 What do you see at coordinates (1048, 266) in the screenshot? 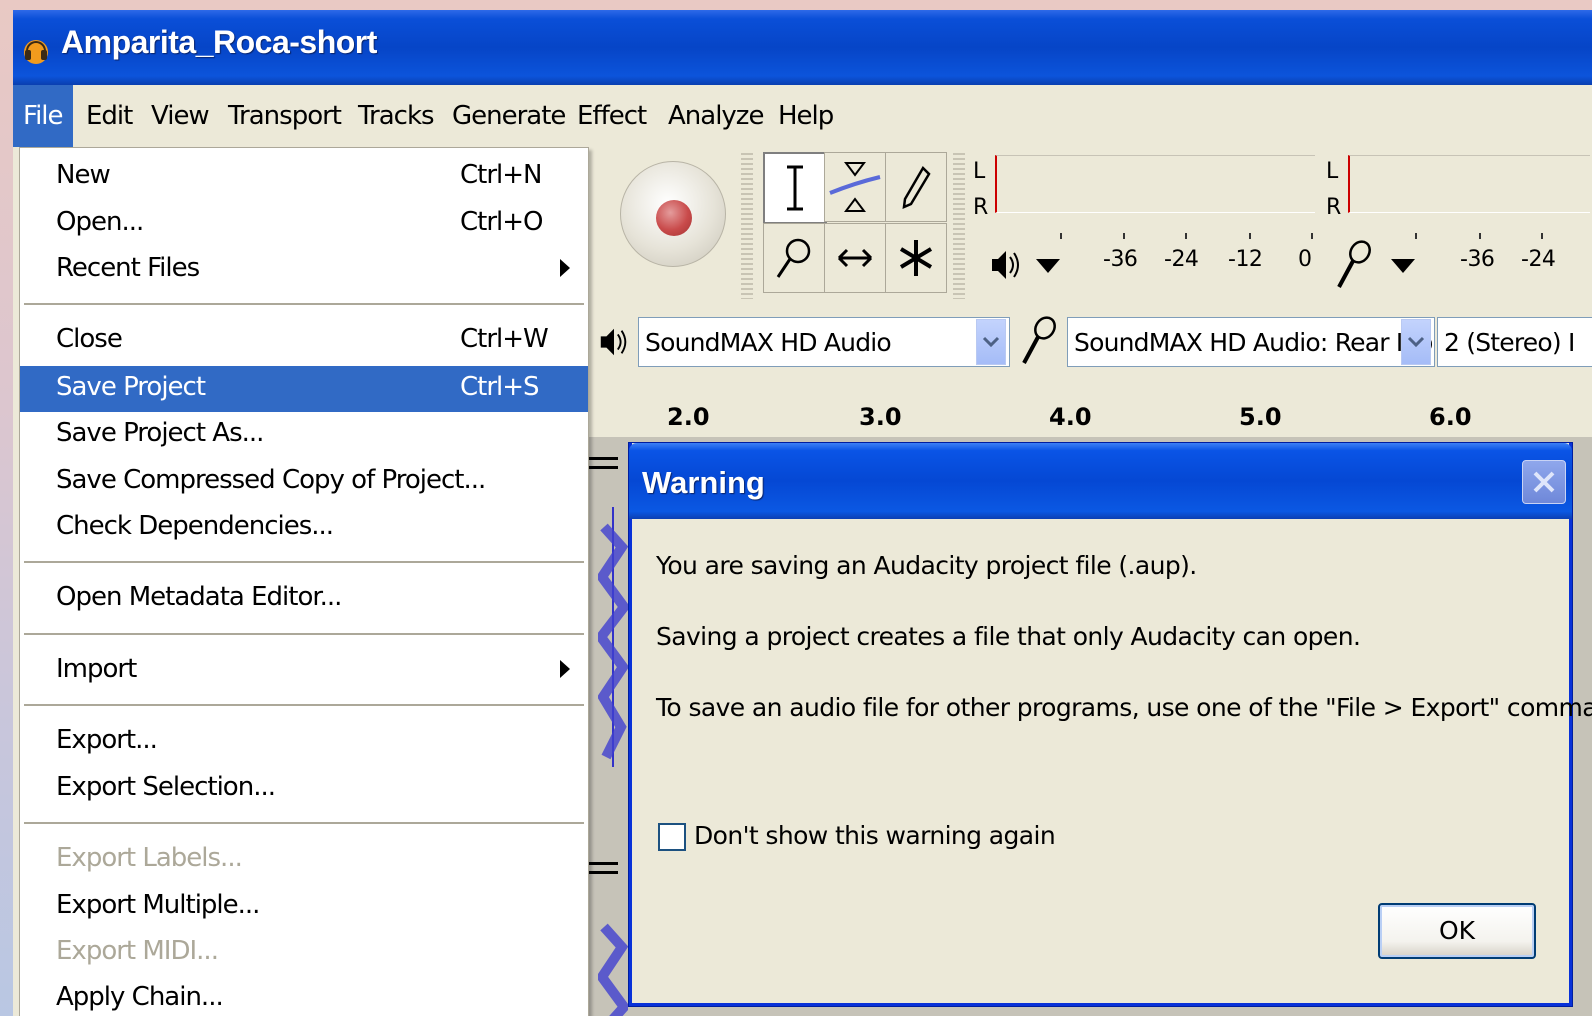
I see `playback-meter-dropdown-icon` at bounding box center [1048, 266].